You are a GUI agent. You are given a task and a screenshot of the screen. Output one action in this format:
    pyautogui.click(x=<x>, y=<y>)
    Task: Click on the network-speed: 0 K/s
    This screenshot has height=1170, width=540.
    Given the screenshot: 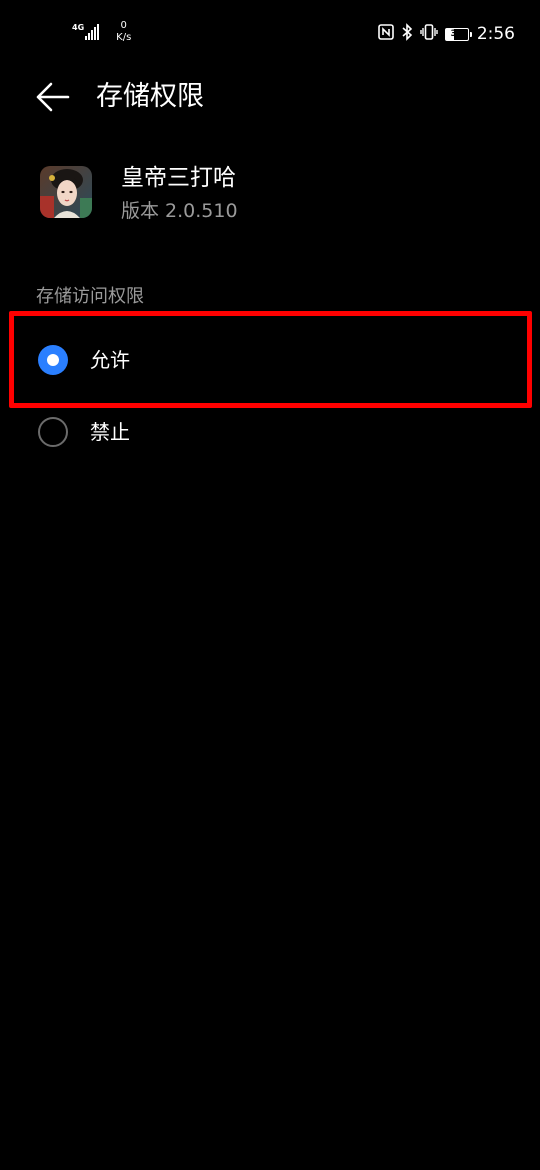 What is the action you would take?
    pyautogui.click(x=123, y=32)
    